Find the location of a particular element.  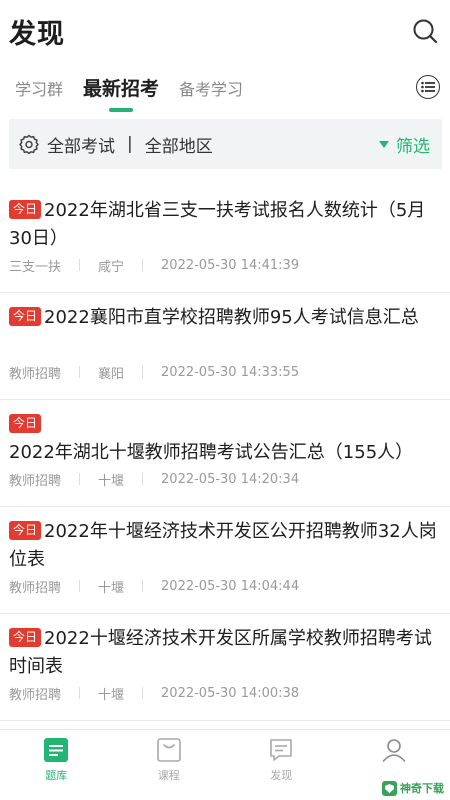

article-title: 今日 2022年十堰经济技术开发区公开招聘教师32人岗位表 is located at coordinates (225, 546).